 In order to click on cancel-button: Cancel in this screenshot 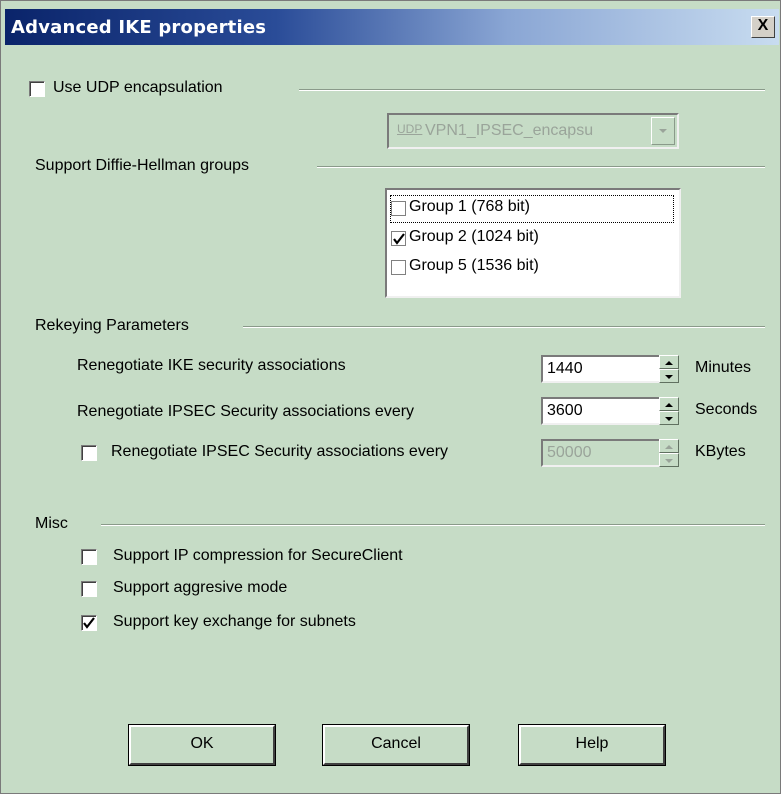, I will do `click(396, 745)`.